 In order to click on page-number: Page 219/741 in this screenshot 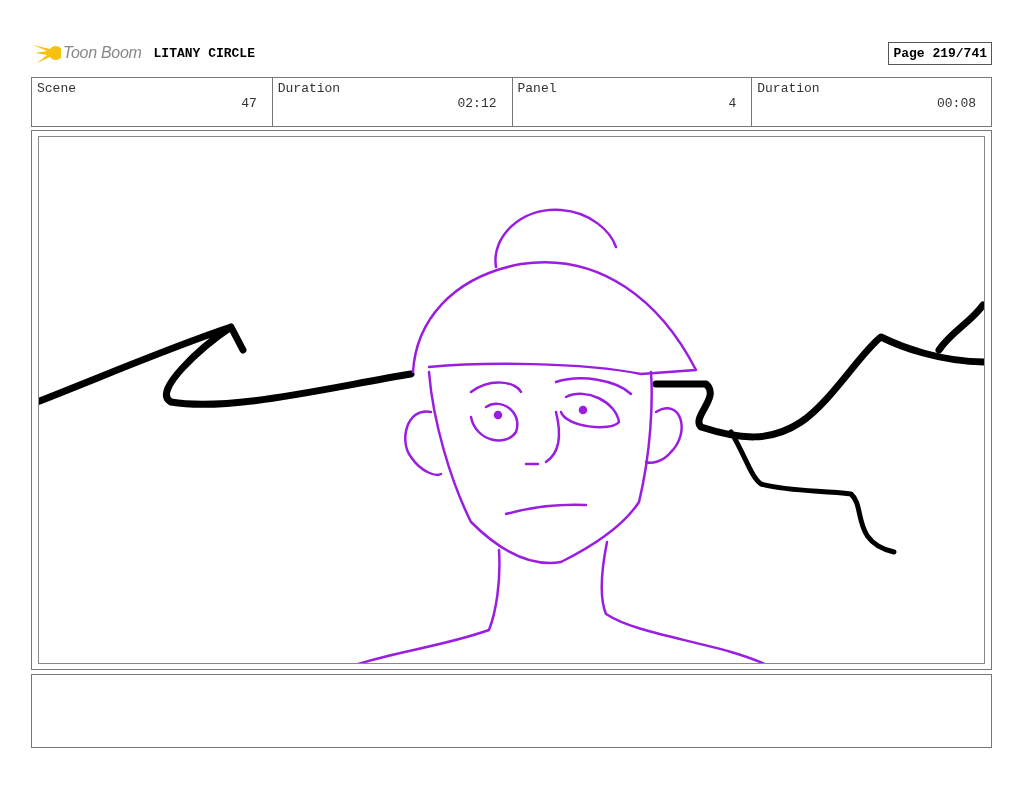, I will do `click(940, 53)`.